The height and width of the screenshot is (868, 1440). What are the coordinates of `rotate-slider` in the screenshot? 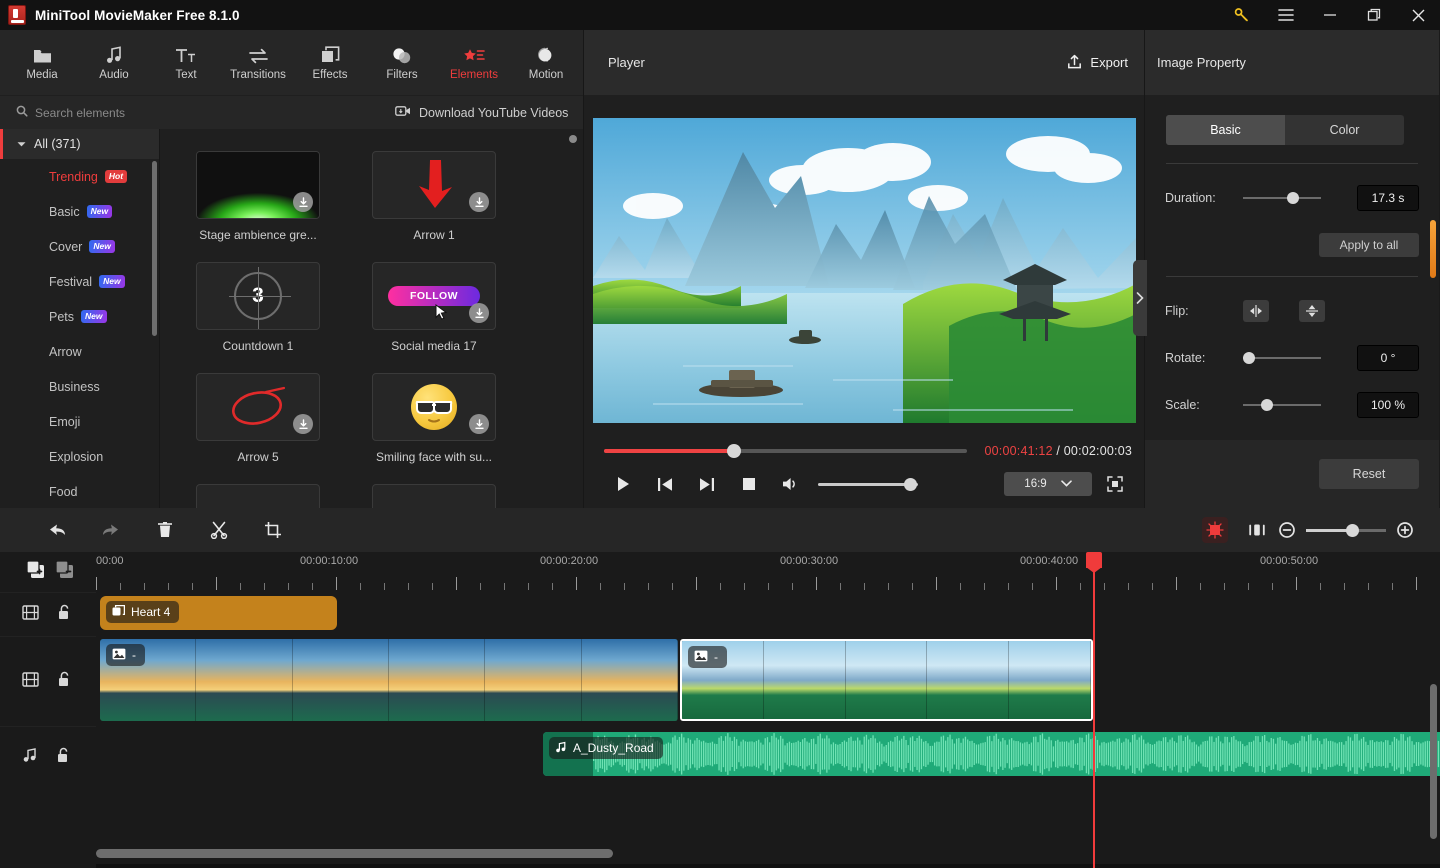 It's located at (1282, 358).